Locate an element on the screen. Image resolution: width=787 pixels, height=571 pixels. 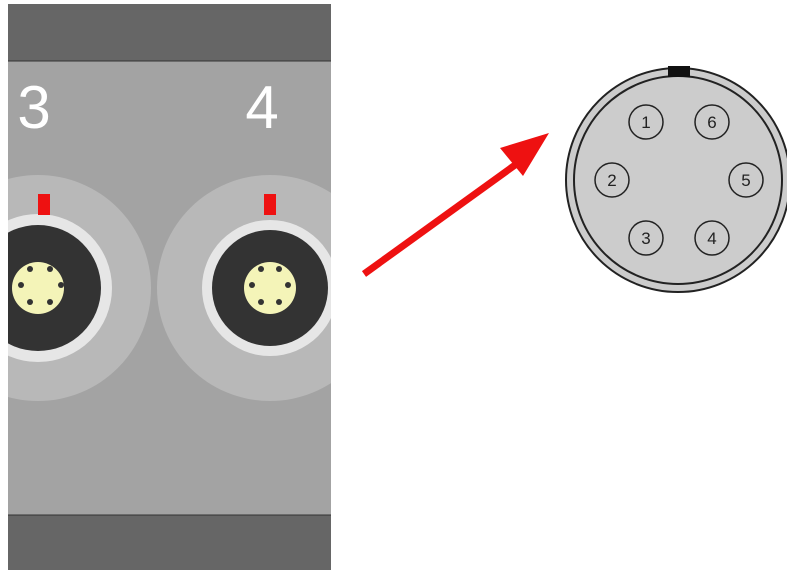
pinout-key-notch is located at coordinates (679, 71).